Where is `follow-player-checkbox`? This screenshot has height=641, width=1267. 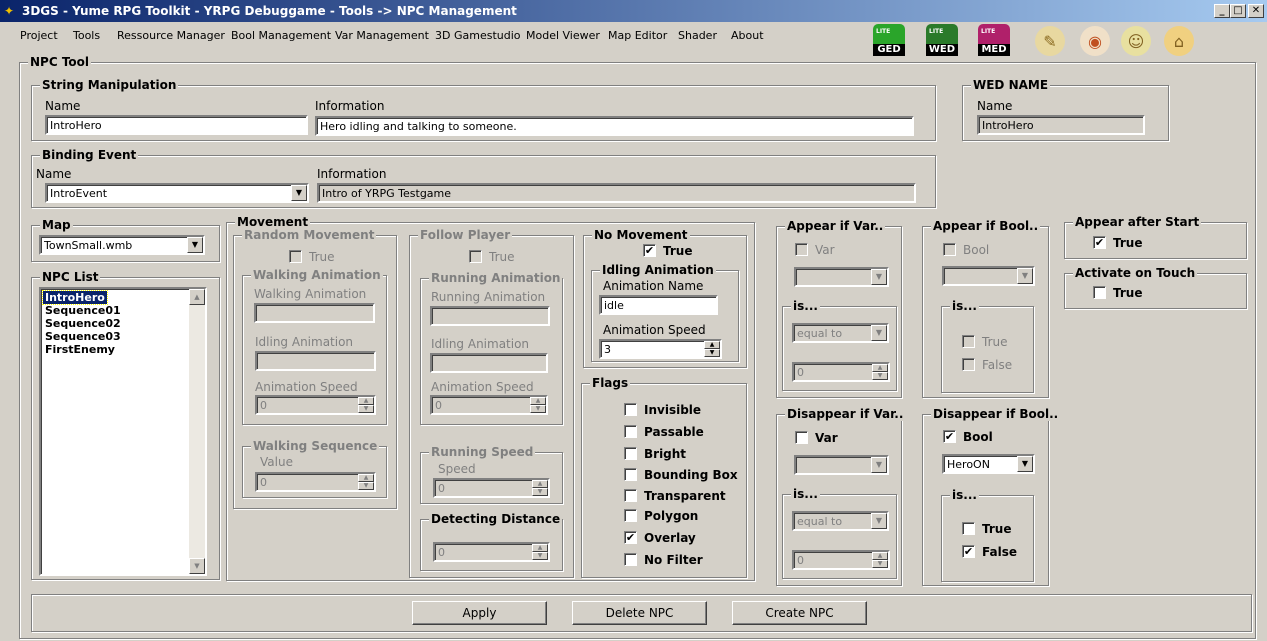
follow-player-checkbox is located at coordinates (475, 256).